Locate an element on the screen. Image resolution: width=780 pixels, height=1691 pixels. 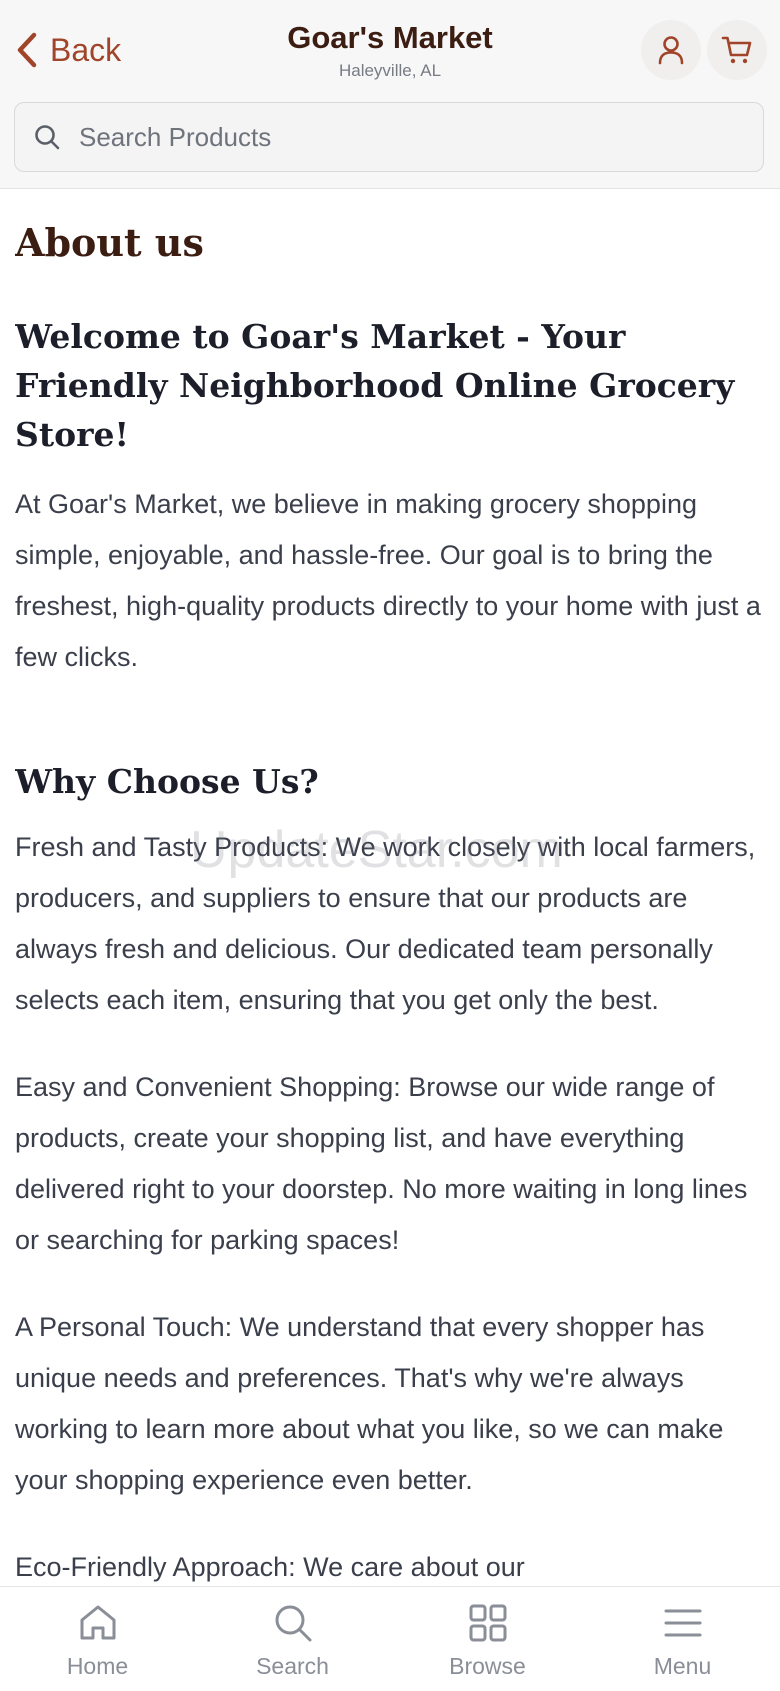
app-header: Back Goar's Market Haleyville, AL is located at coordinates (390, 94).